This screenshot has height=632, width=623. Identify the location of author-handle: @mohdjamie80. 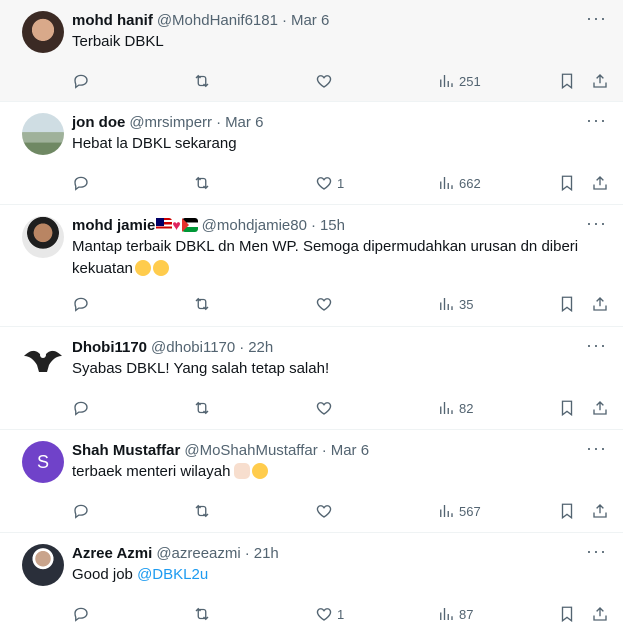
(254, 225).